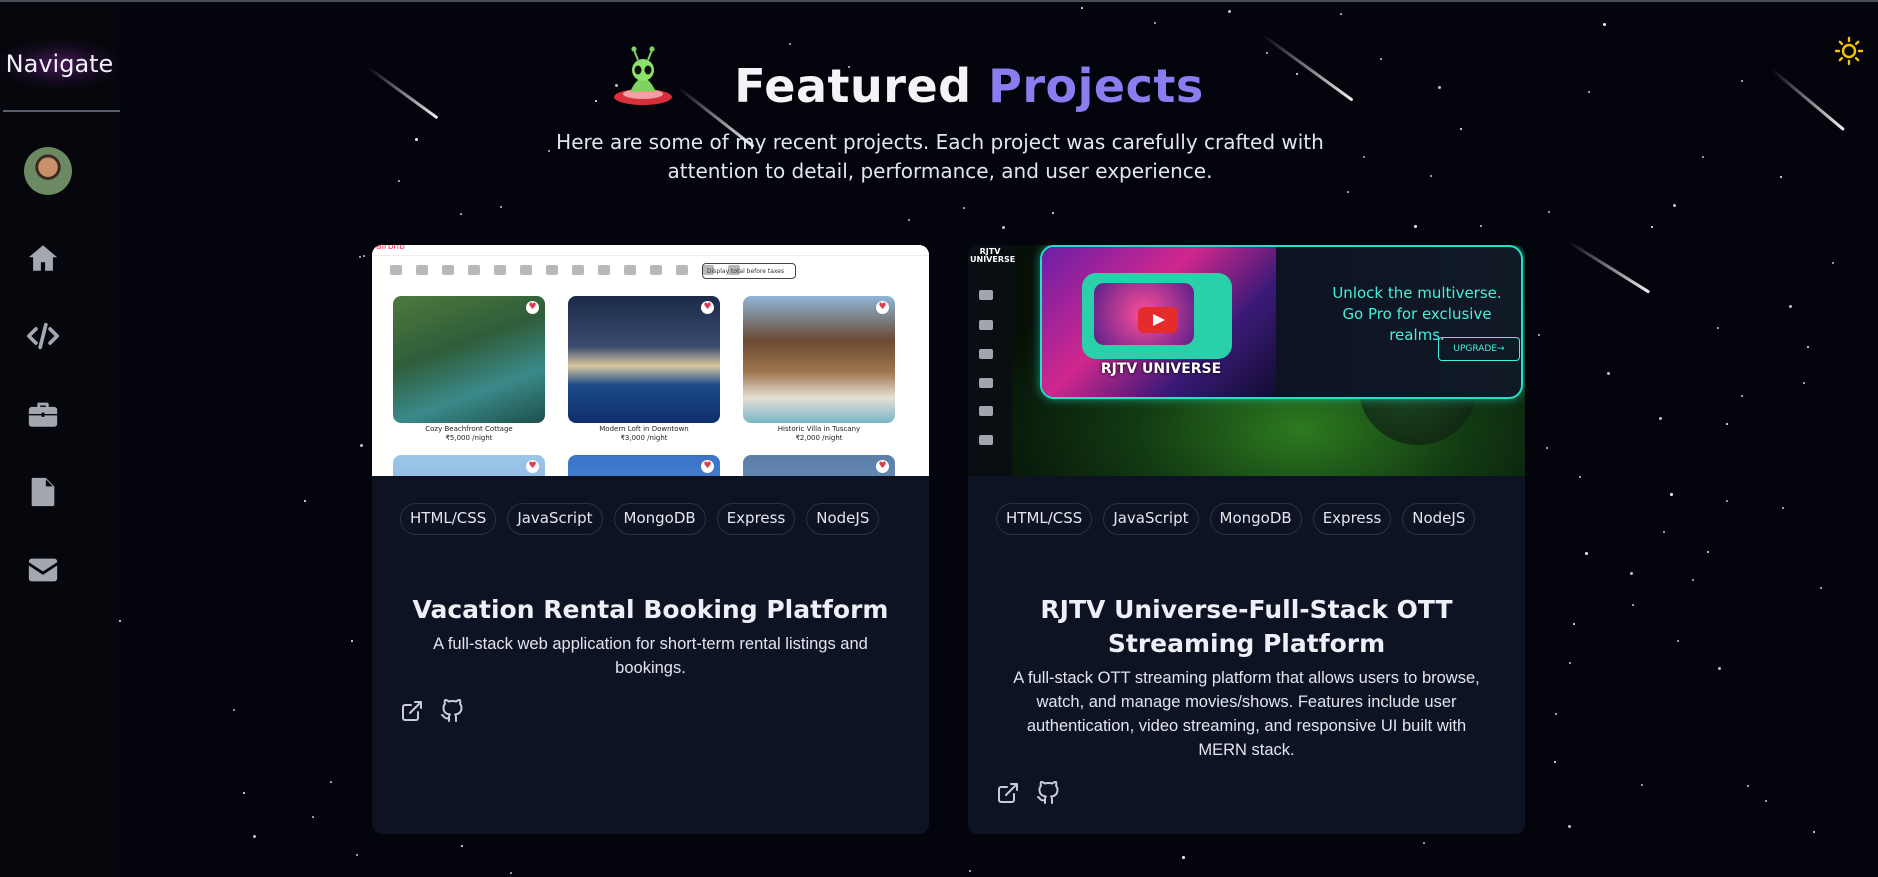  What do you see at coordinates (61, 111) in the screenshot?
I see `sidebar-divider` at bounding box center [61, 111].